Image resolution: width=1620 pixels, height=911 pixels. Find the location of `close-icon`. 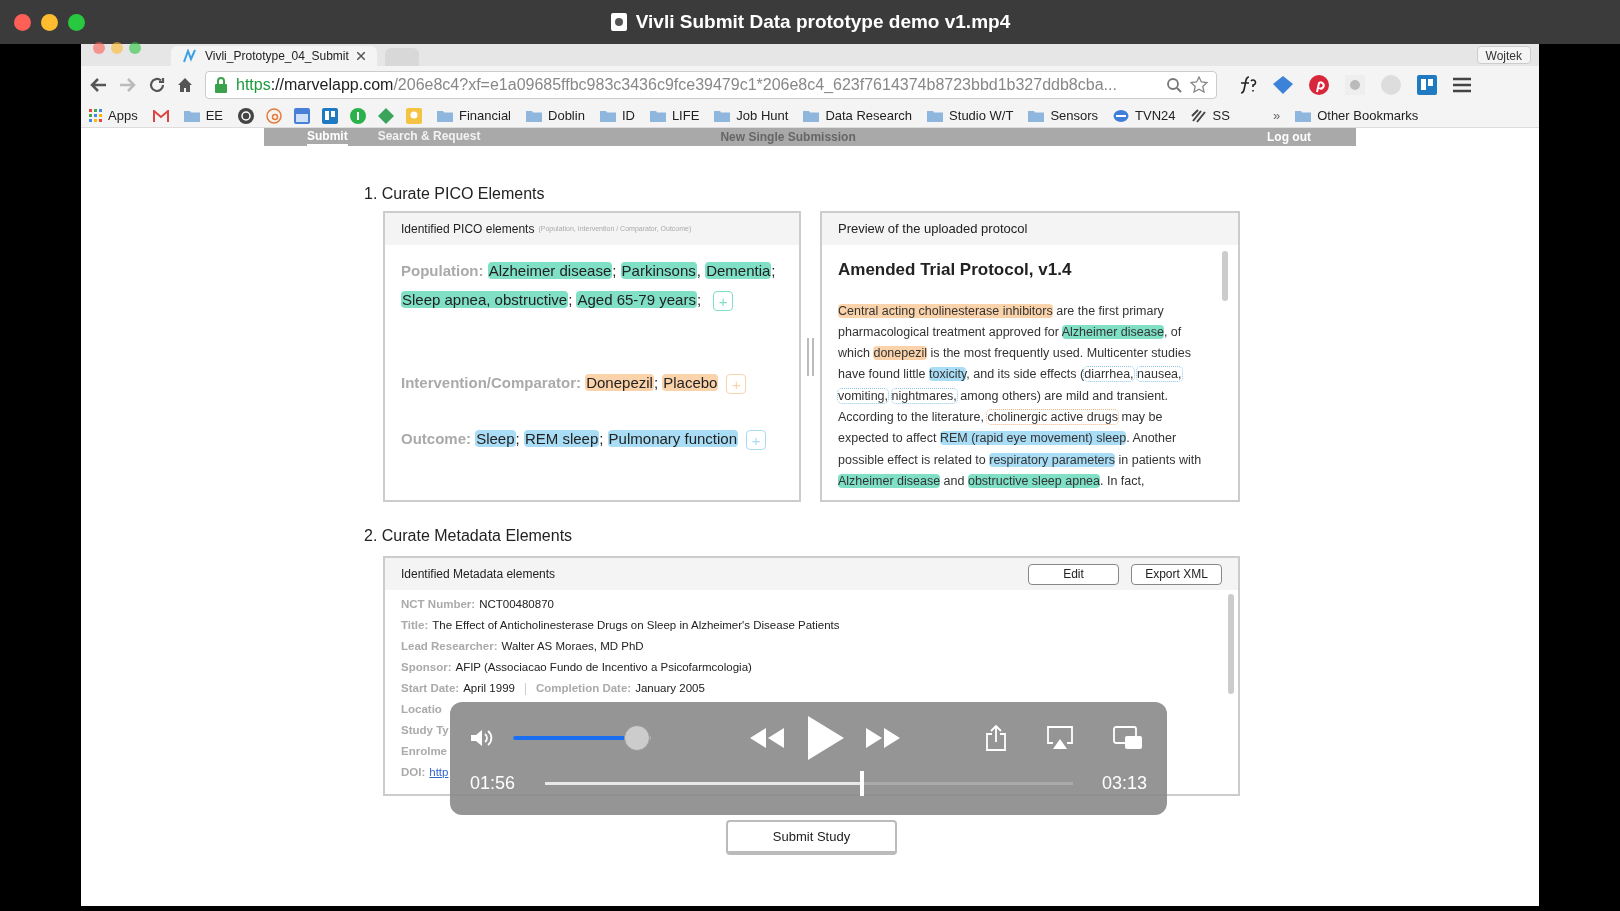

close-icon is located at coordinates (360, 56).